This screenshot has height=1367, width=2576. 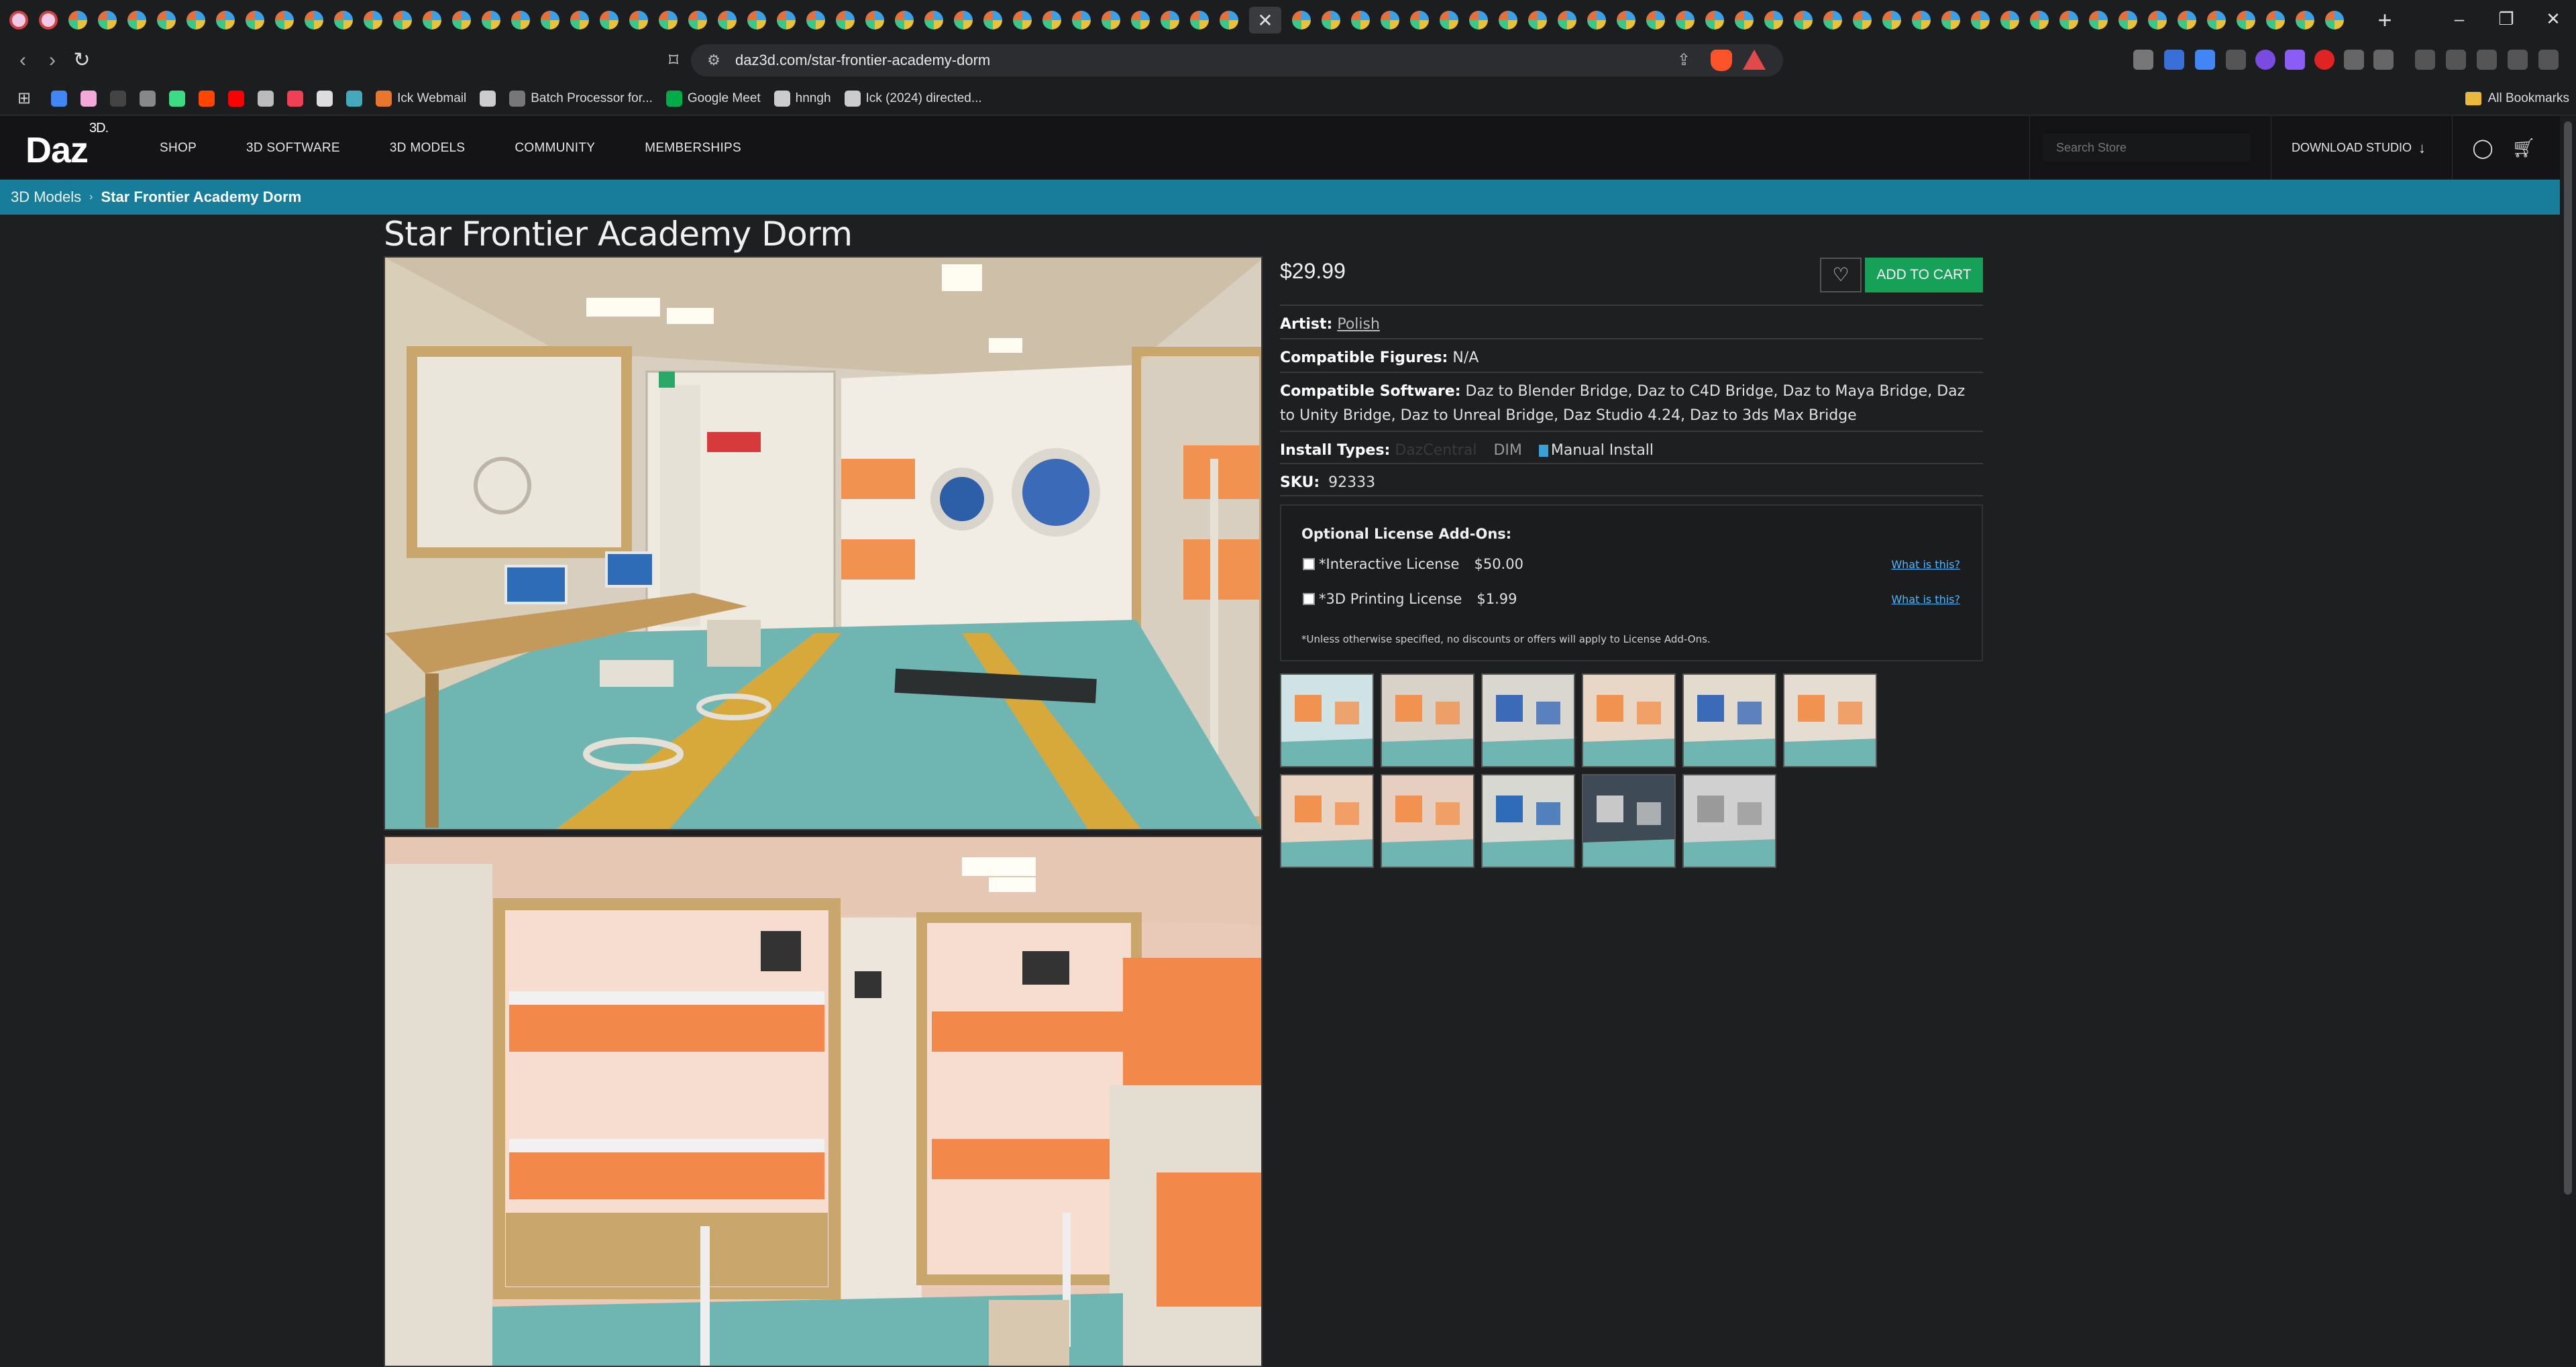 What do you see at coordinates (428, 148) in the screenshot?
I see `nav-3d-models: 3D MODELS` at bounding box center [428, 148].